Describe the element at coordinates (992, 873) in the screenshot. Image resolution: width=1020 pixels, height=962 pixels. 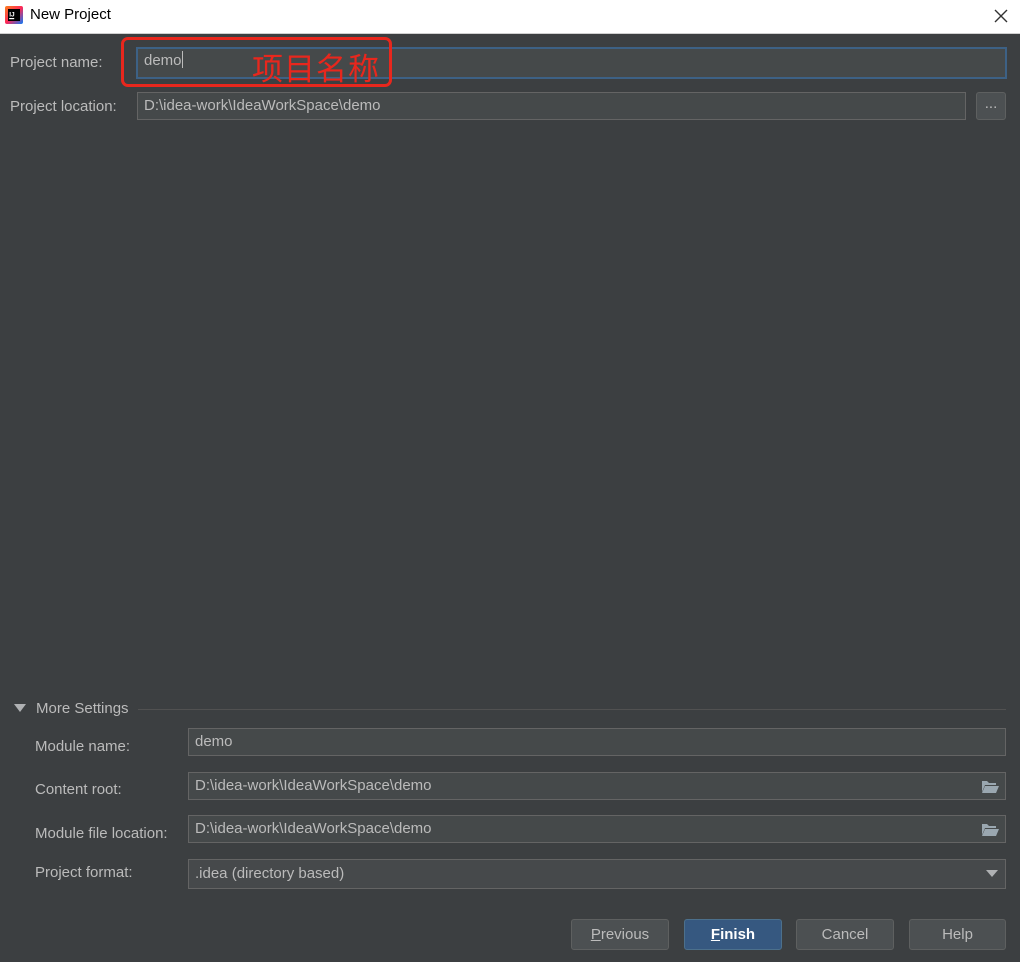
I see `chevron-down-icon` at that location.